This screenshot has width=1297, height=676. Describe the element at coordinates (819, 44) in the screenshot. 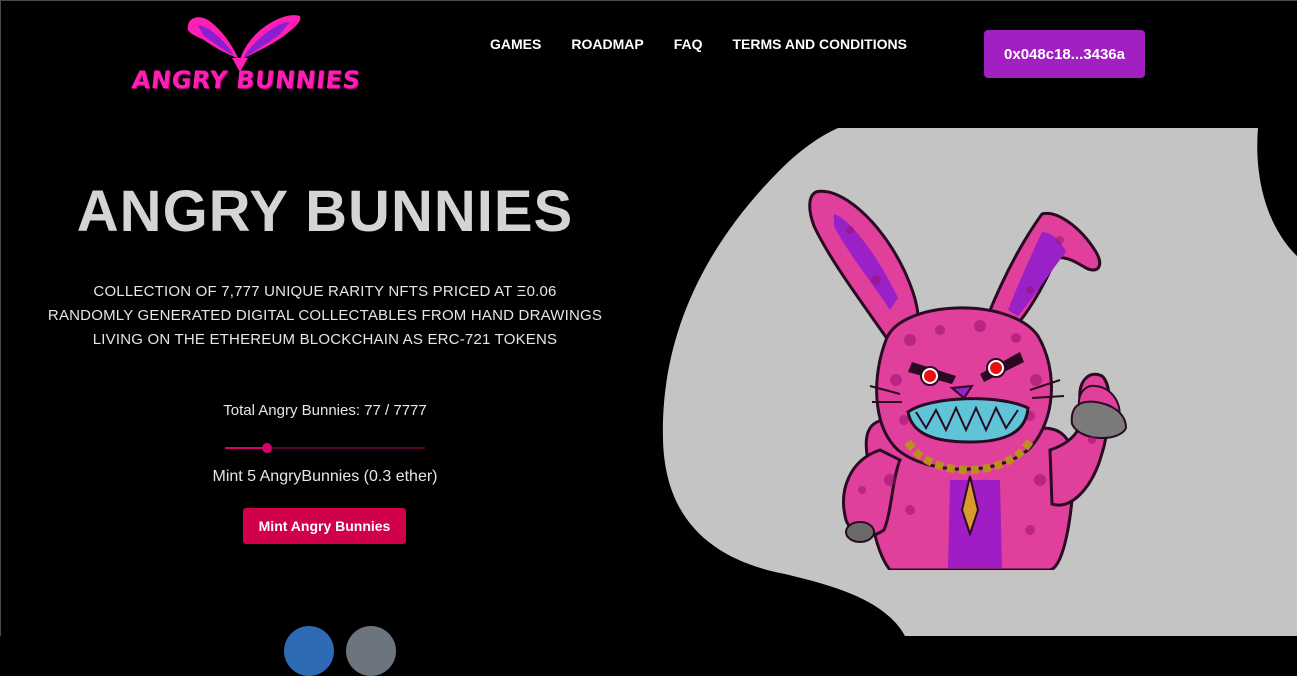

I see `nav-terms: TERMS AND CONDITIONS` at that location.